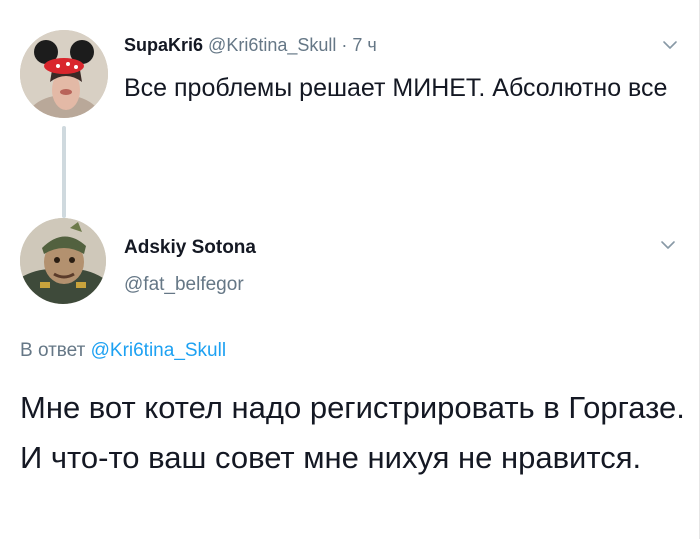 This screenshot has width=700, height=539. I want to click on reply-context: В ответ @Kri6tina_Skull, so click(123, 351).